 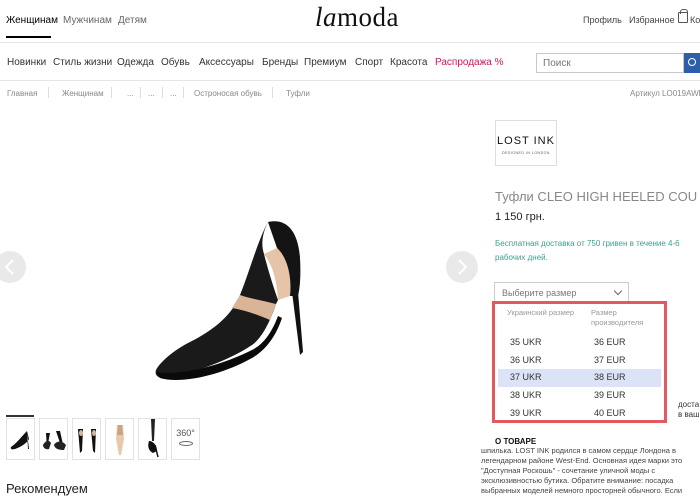 I want to click on header-divider, so click(x=350, y=42).